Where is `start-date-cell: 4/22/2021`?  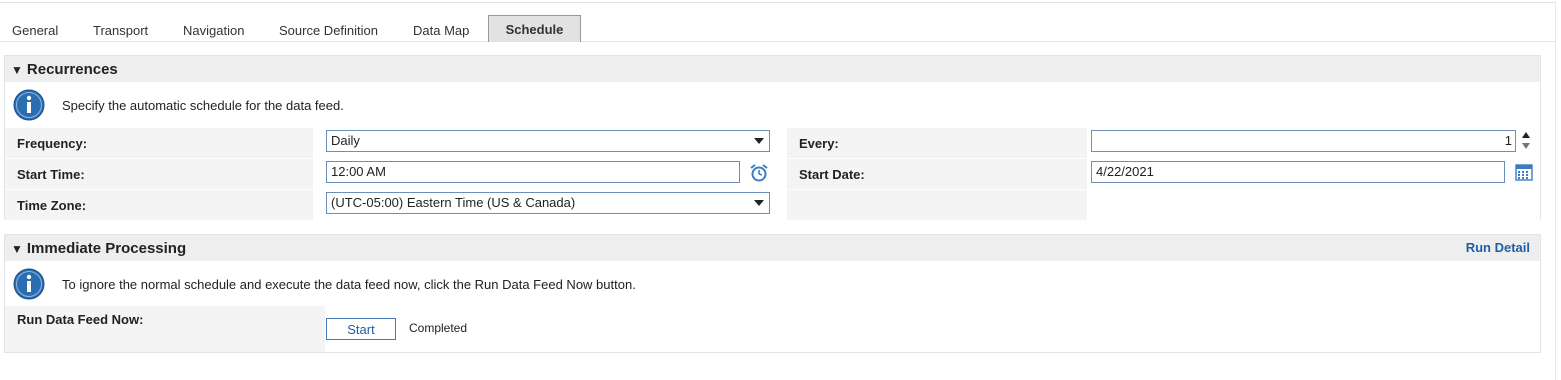
start-date-cell: 4/22/2021 is located at coordinates (1313, 174).